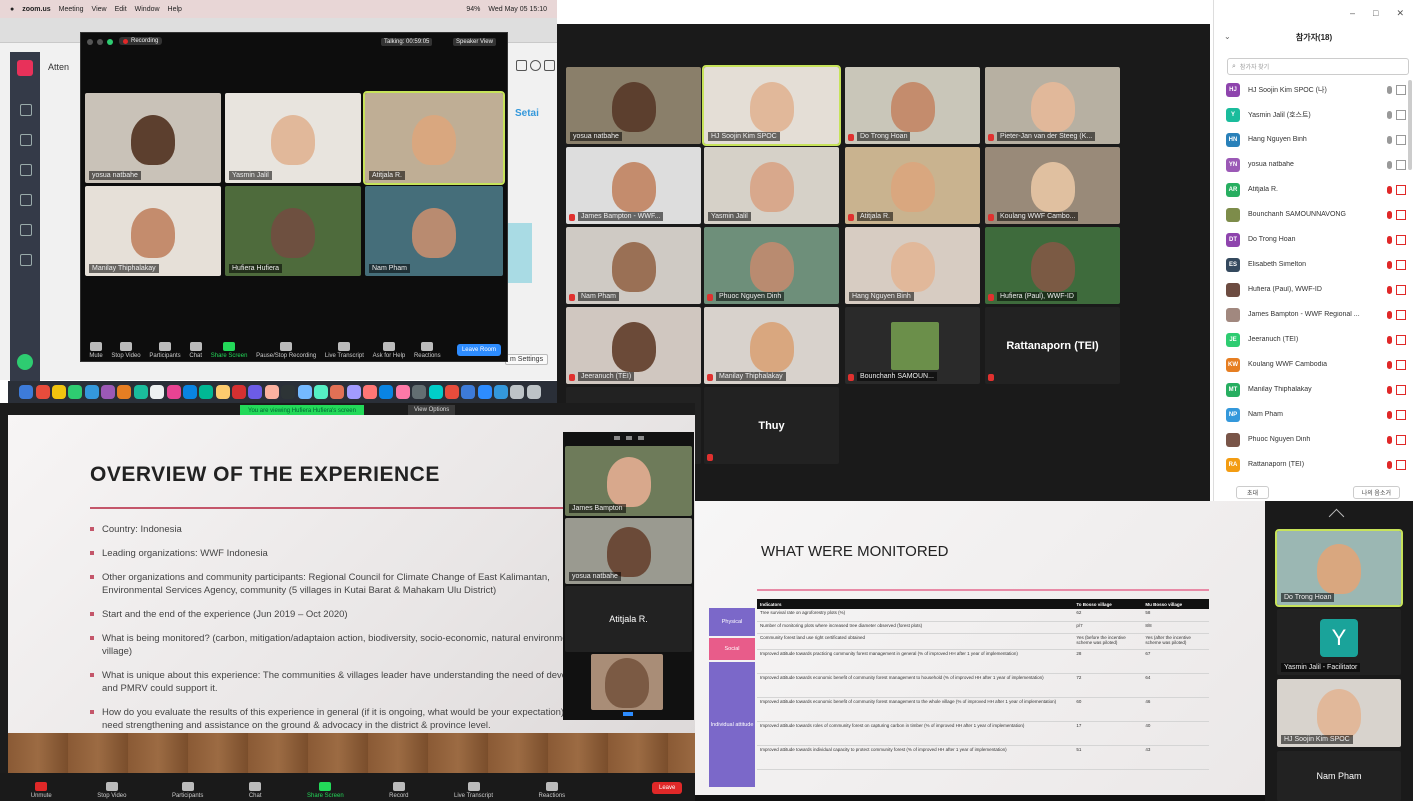 Image resolution: width=1413 pixels, height=801 pixels. Describe the element at coordinates (1313, 139) in the screenshot. I see `participant-row: HN Hang Nguyen Binh` at that location.